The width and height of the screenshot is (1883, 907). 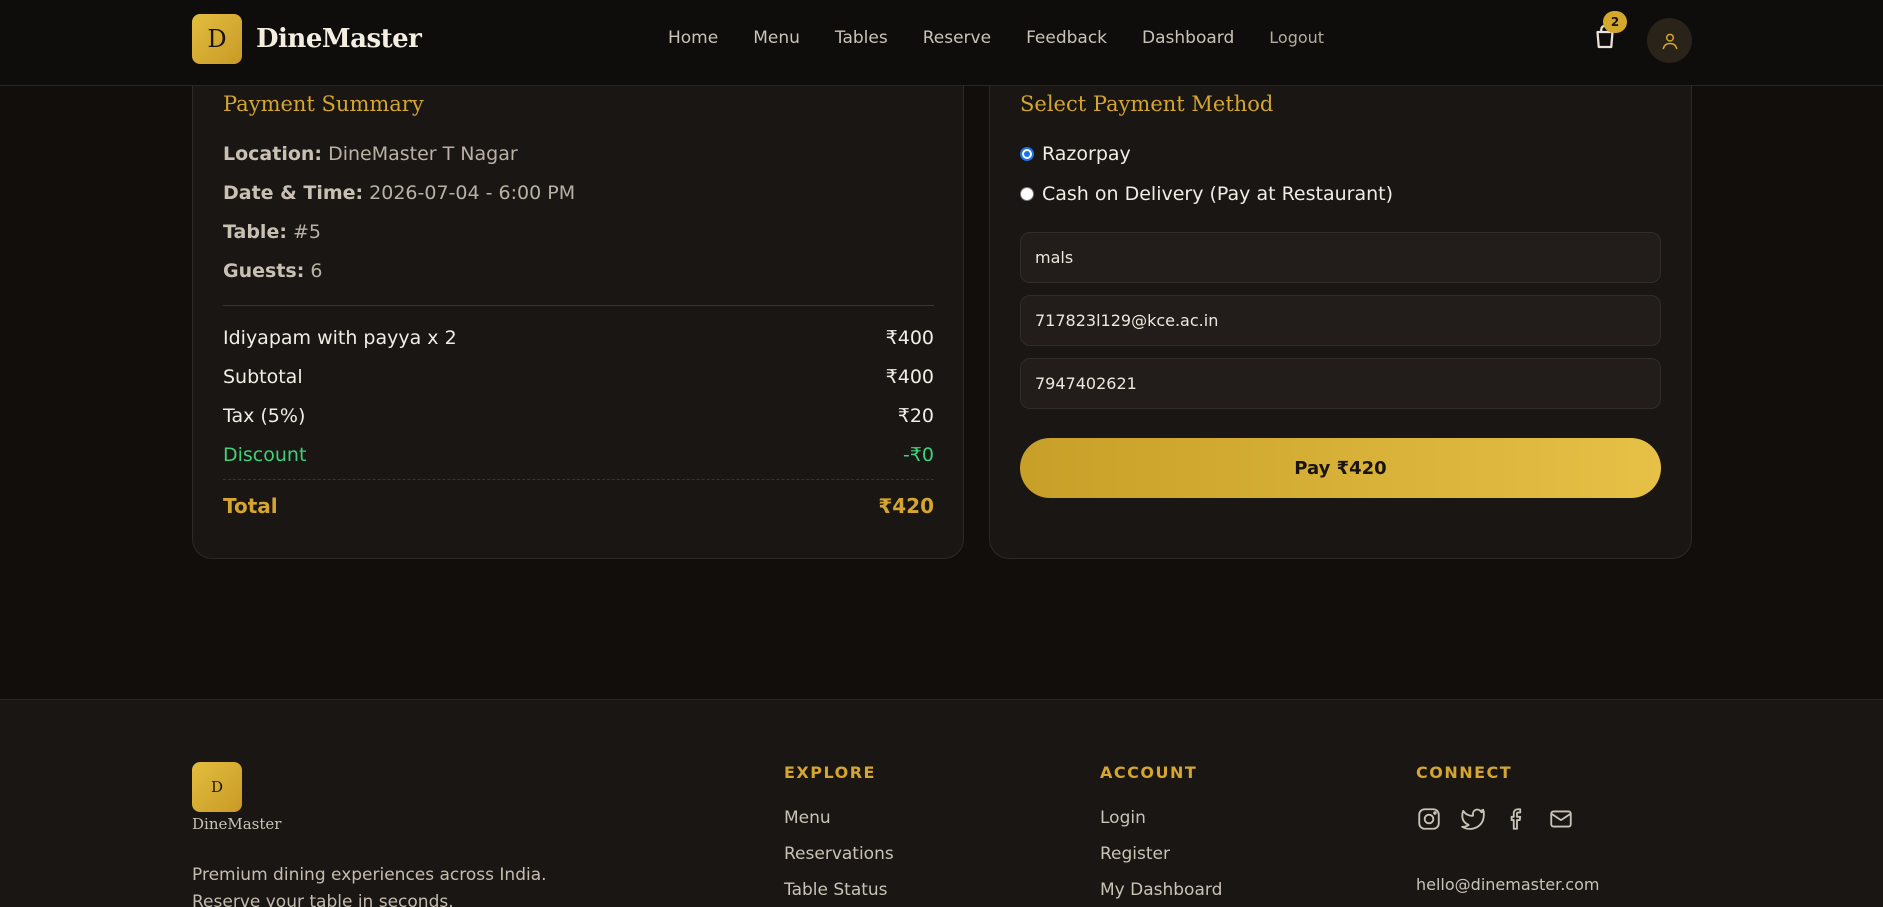 I want to click on datetime-value: 2026-07-04 - 6:00 PM, so click(x=472, y=193).